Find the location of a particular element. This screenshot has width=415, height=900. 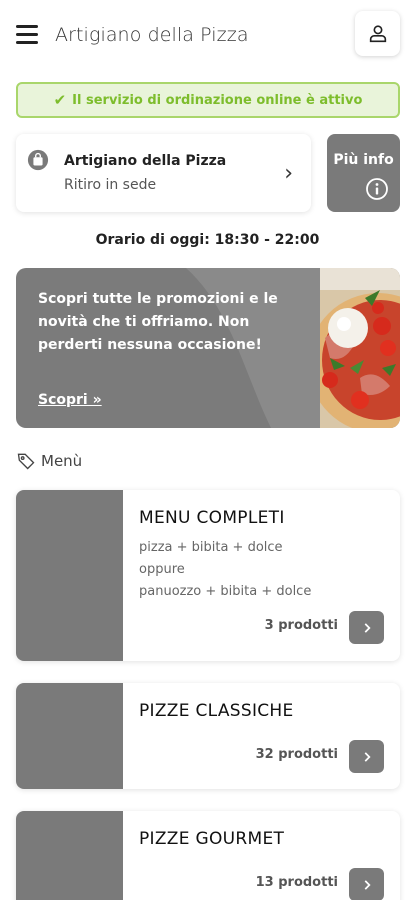

category-title: MENU COMPLETI is located at coordinates (212, 518).